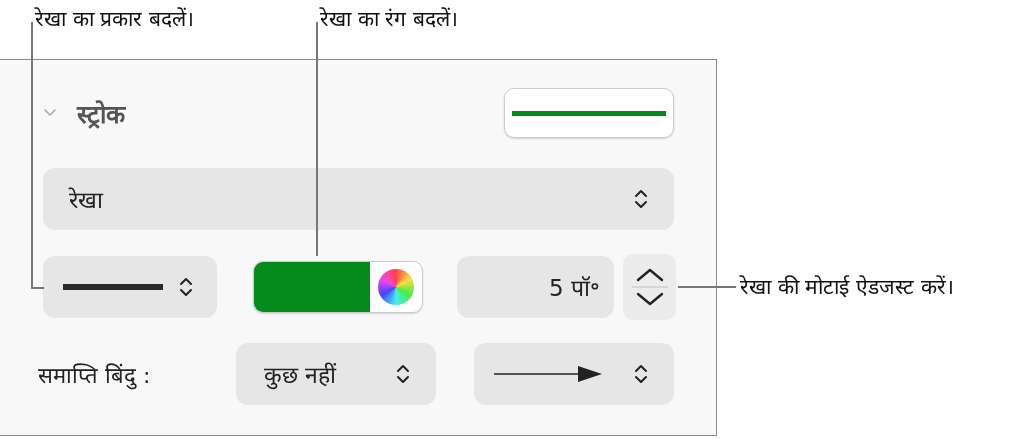 The height and width of the screenshot is (439, 1021). What do you see at coordinates (130, 287) in the screenshot?
I see `line-style-popup` at bounding box center [130, 287].